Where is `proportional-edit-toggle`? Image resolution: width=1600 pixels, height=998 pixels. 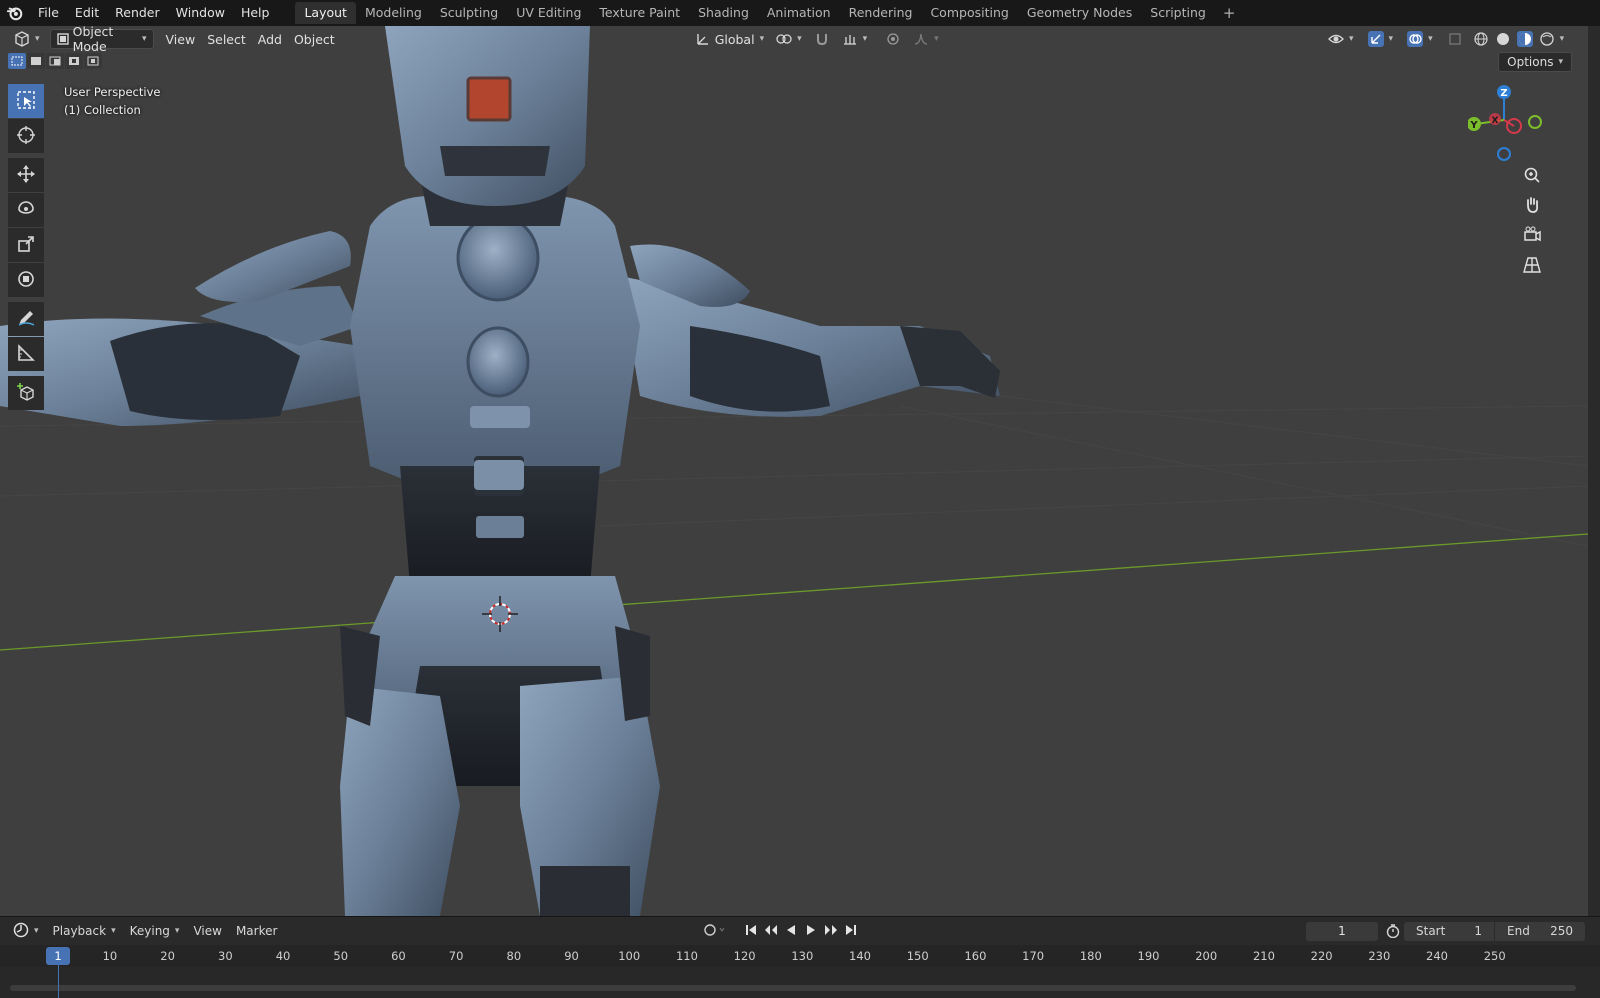 proportional-edit-toggle is located at coordinates (893, 39).